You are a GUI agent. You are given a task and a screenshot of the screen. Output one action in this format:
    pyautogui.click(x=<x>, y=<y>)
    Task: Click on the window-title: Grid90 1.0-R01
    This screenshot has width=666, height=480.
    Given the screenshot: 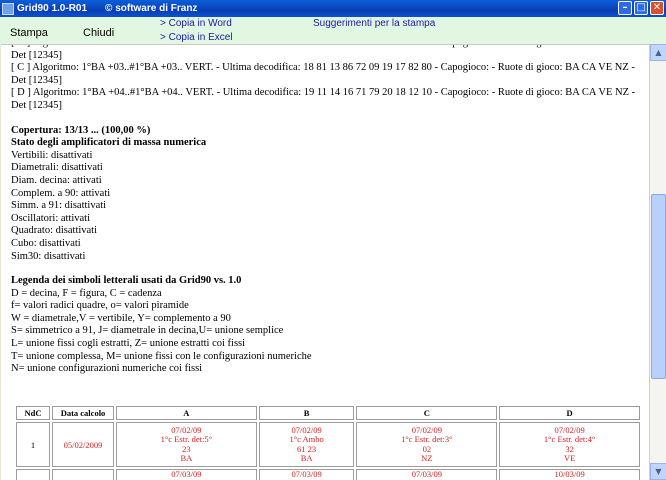 What is the action you would take?
    pyautogui.click(x=52, y=8)
    